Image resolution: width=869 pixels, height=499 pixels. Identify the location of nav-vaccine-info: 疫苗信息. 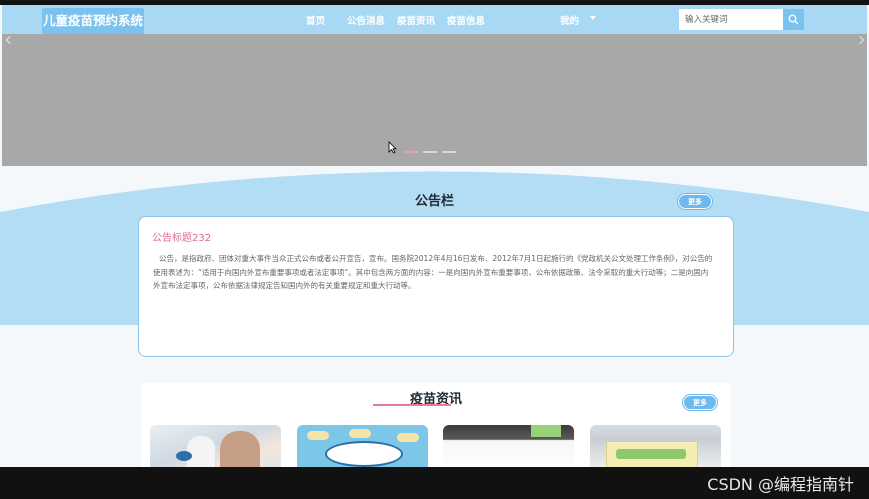
(466, 20).